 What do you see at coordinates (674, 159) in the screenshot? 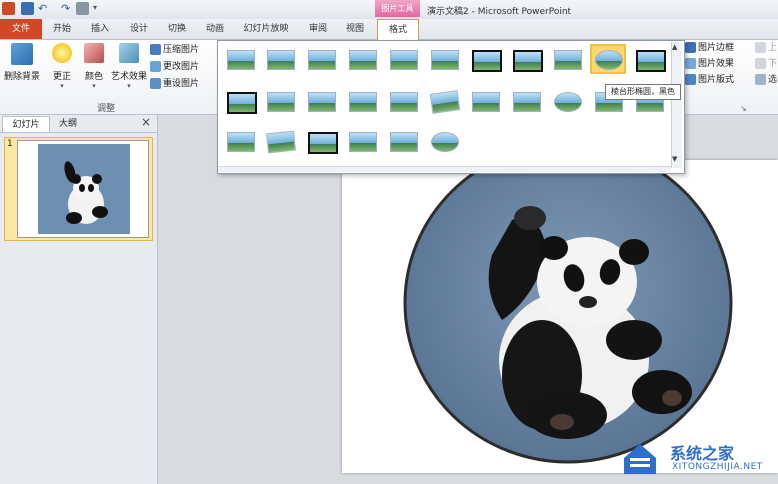
I see `scroll-down-icon: ▼` at bounding box center [674, 159].